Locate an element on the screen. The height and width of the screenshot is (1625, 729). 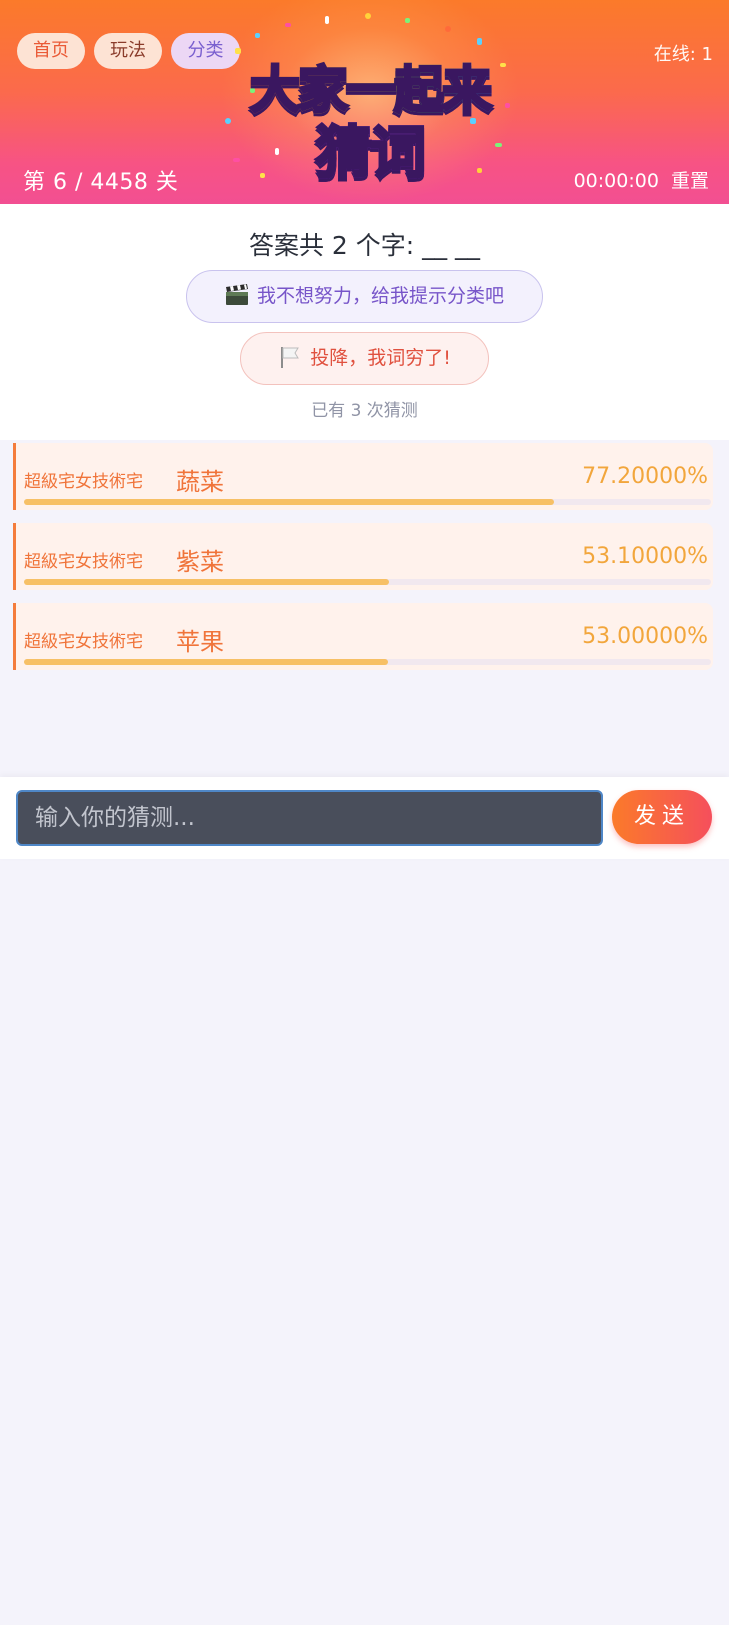
guess-row: 超級宅女技術宅 苹果 53.00000% is located at coordinates (363, 636).